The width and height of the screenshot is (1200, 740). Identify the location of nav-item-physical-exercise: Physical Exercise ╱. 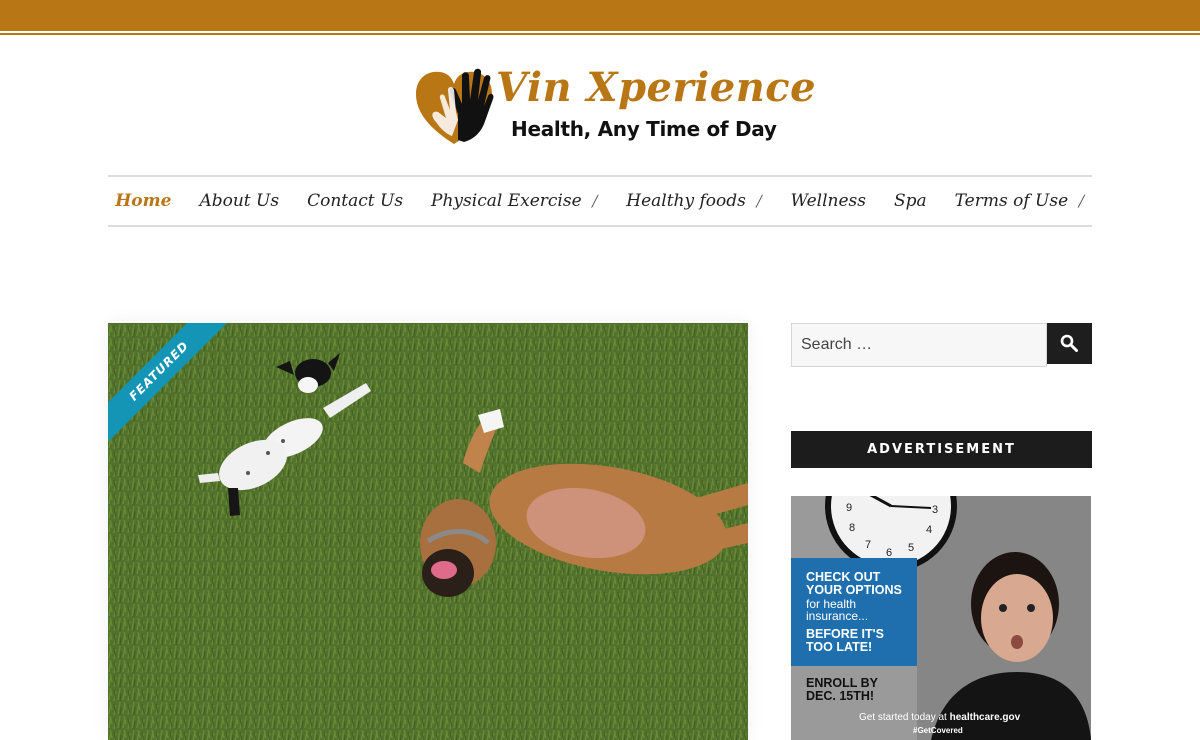
(514, 201).